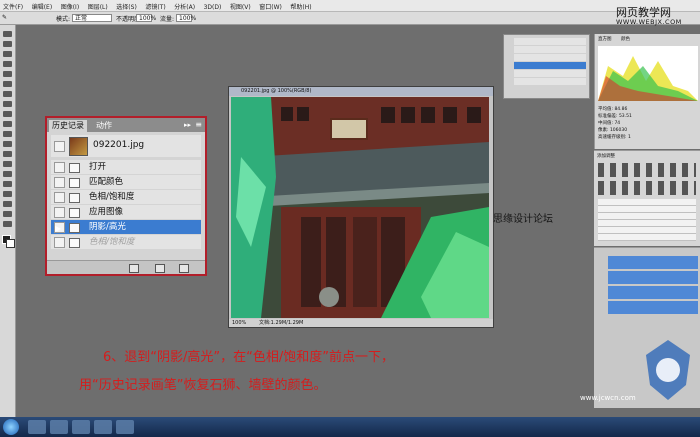  Describe the element at coordinates (7, 54) in the screenshot. I see `lasso-tool-icon` at that location.